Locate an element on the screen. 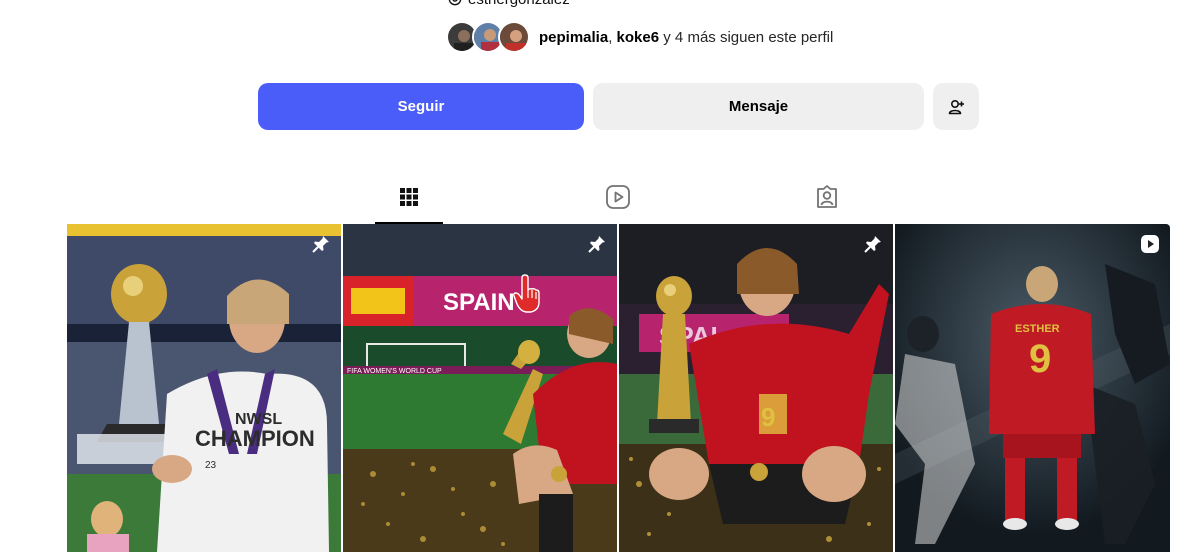 The width and height of the screenshot is (1200, 552). post-thumbnail: SPAI 9 is located at coordinates (756, 388).